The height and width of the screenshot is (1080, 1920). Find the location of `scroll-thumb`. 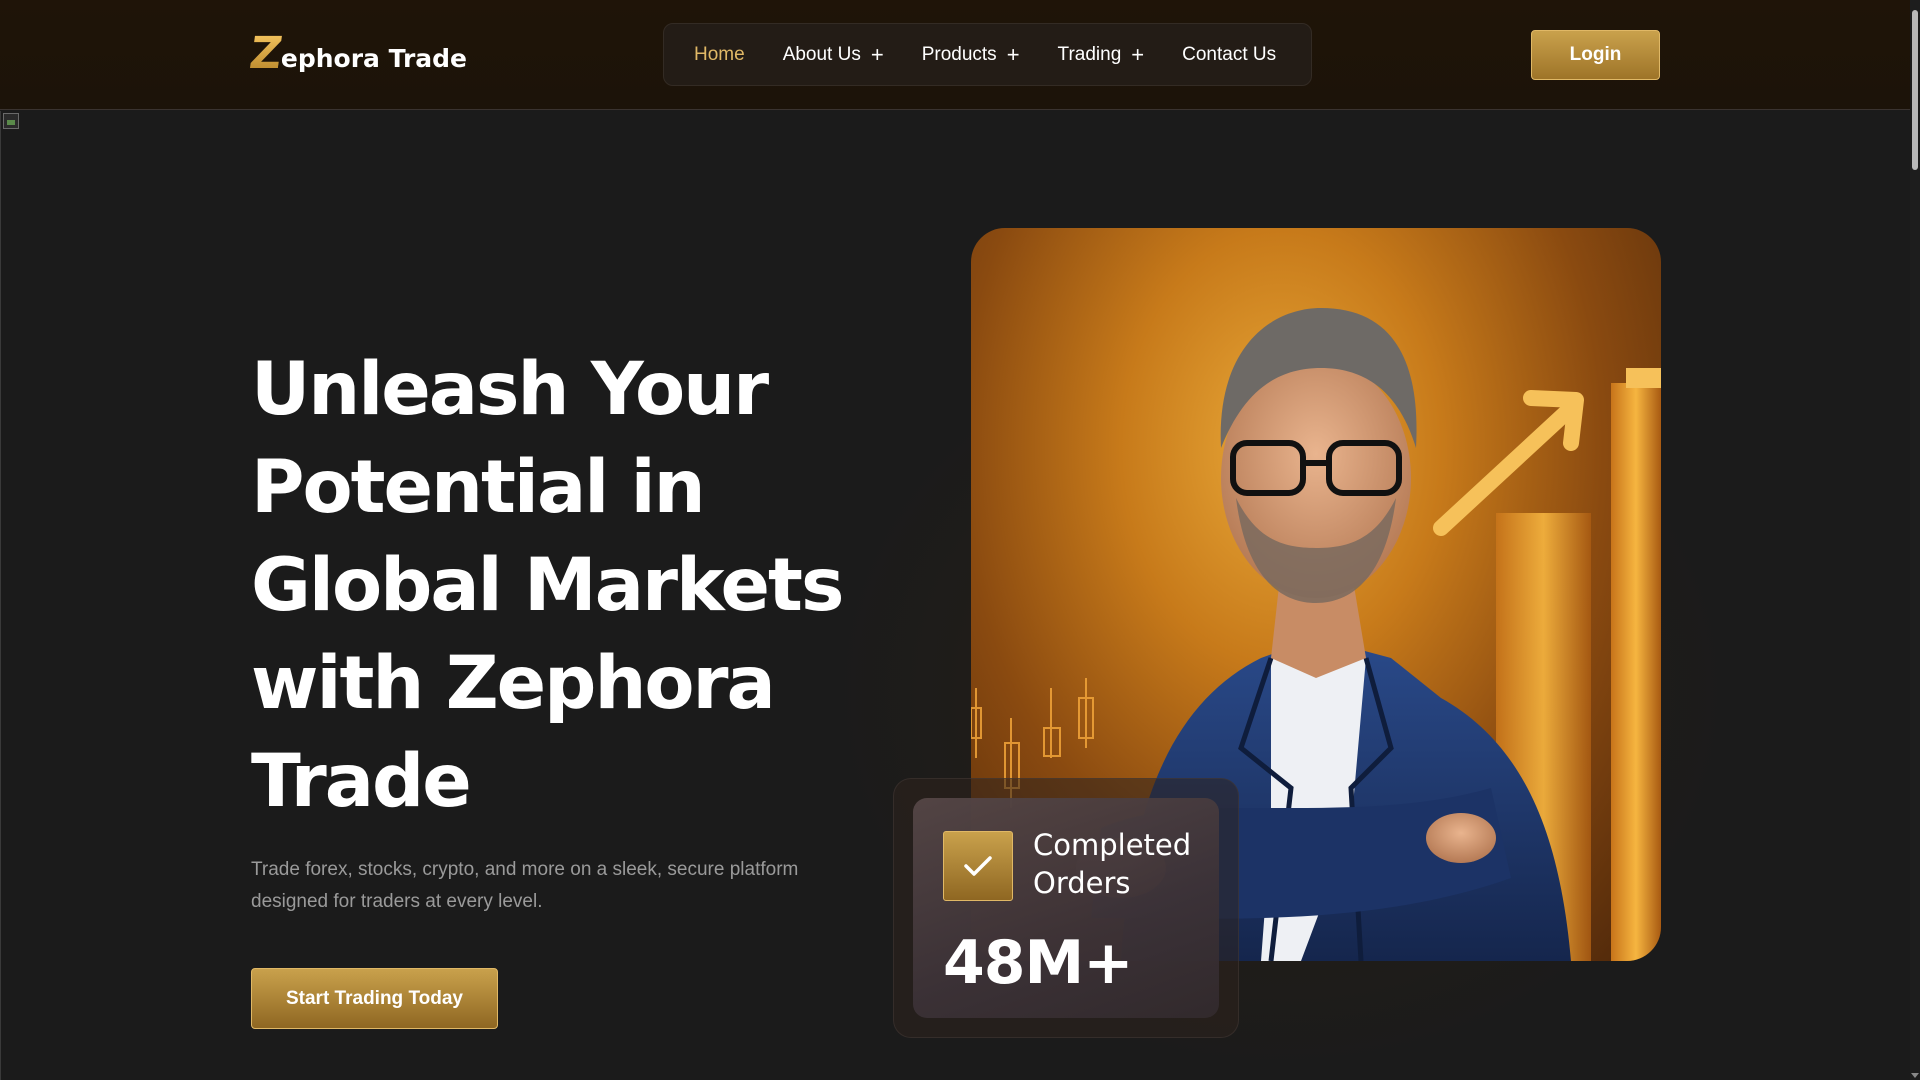

scroll-thumb is located at coordinates (1915, 90).